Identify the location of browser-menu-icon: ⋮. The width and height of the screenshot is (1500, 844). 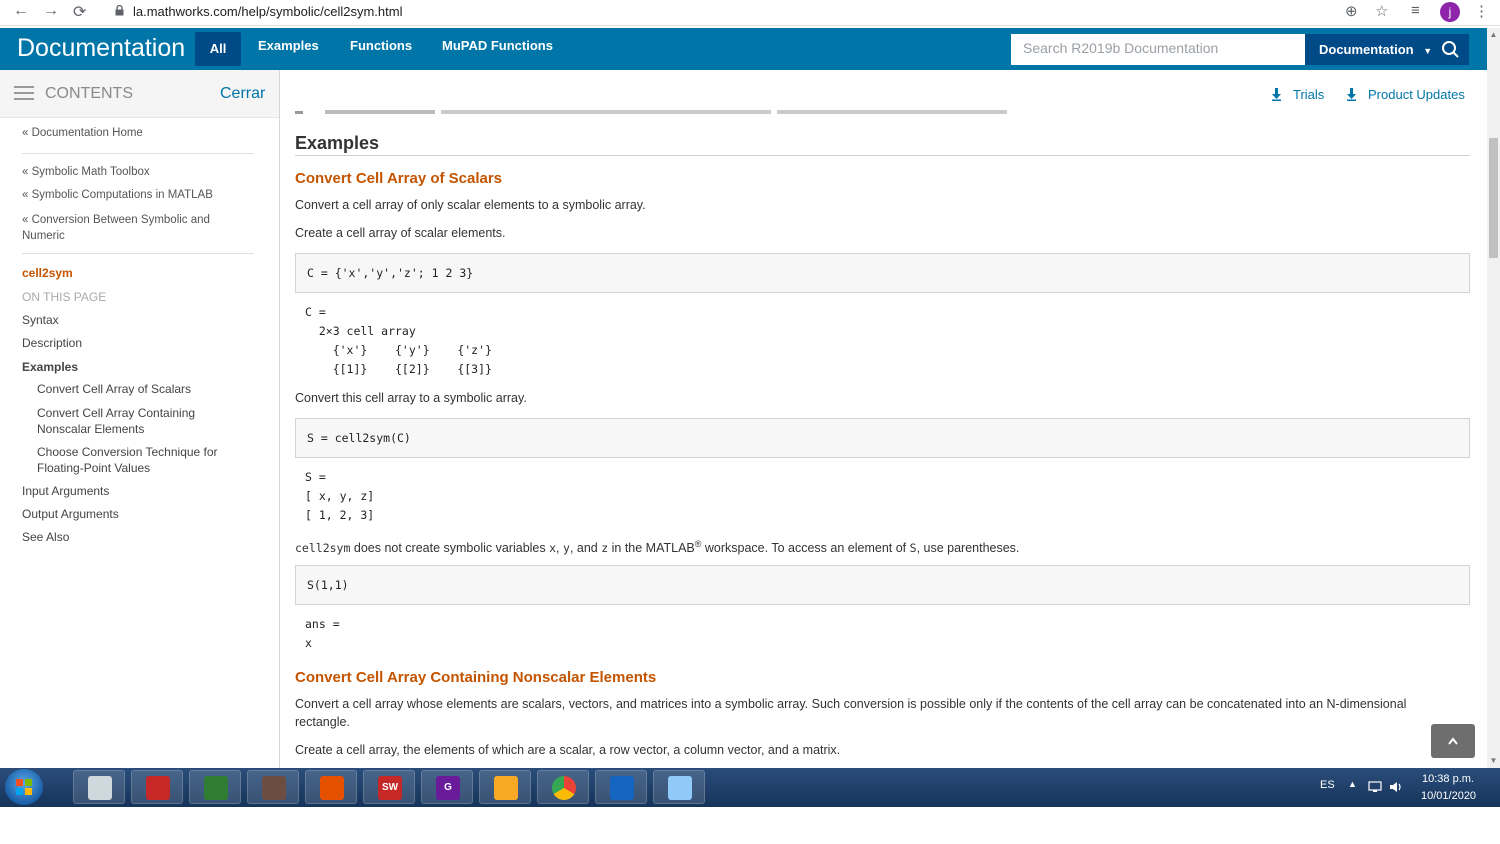
(1481, 11).